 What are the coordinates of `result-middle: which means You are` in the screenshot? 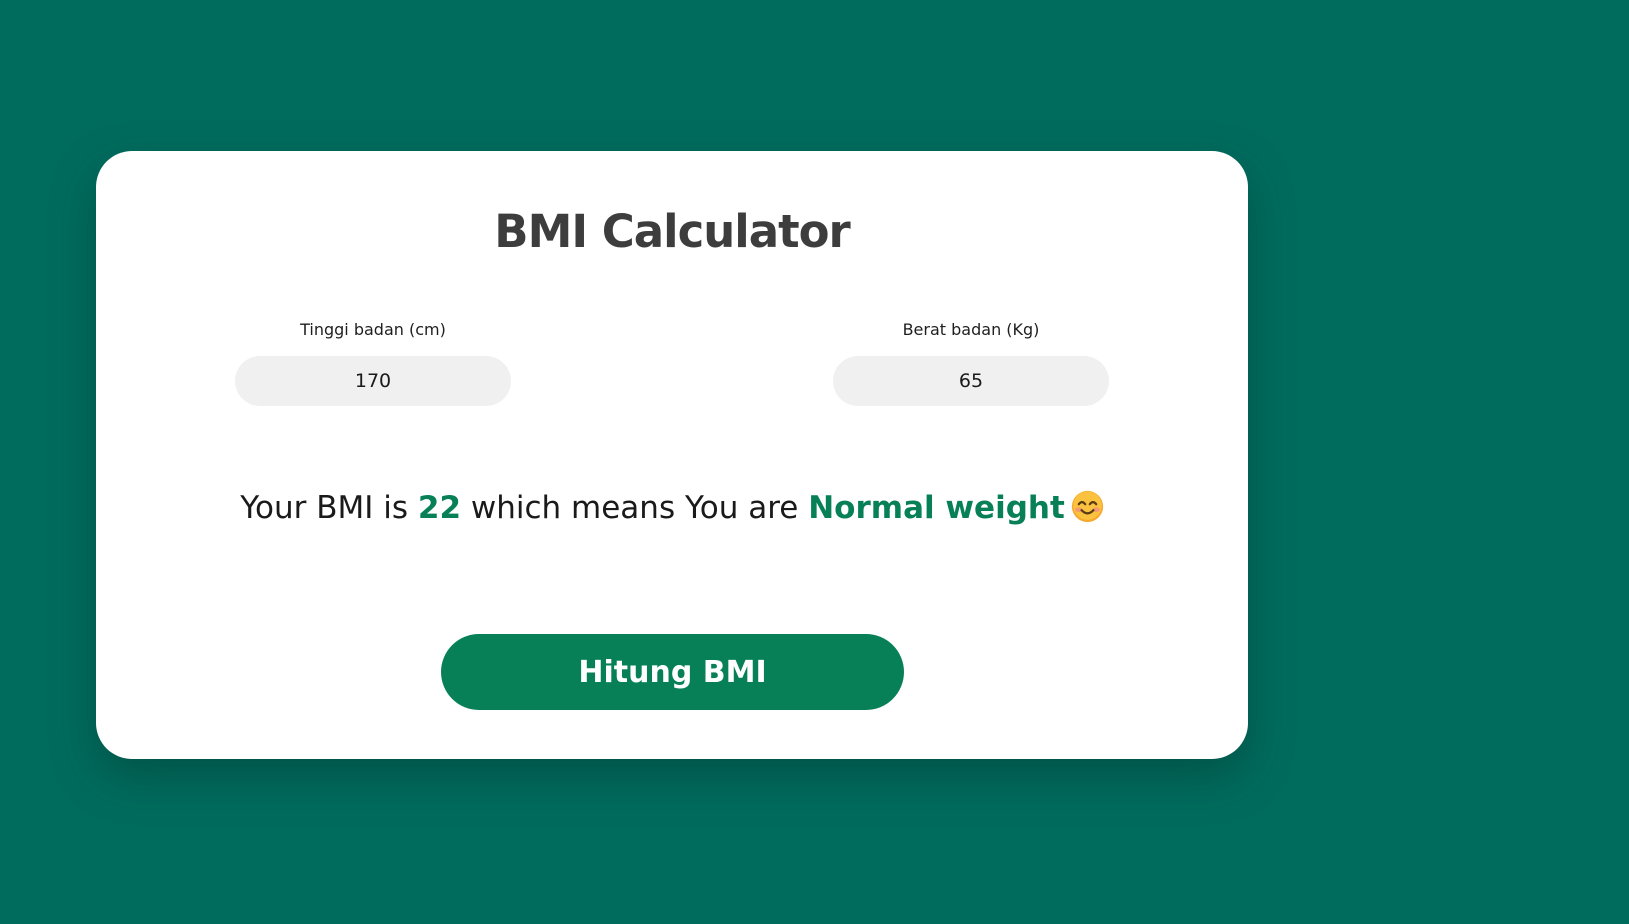 It's located at (635, 508).